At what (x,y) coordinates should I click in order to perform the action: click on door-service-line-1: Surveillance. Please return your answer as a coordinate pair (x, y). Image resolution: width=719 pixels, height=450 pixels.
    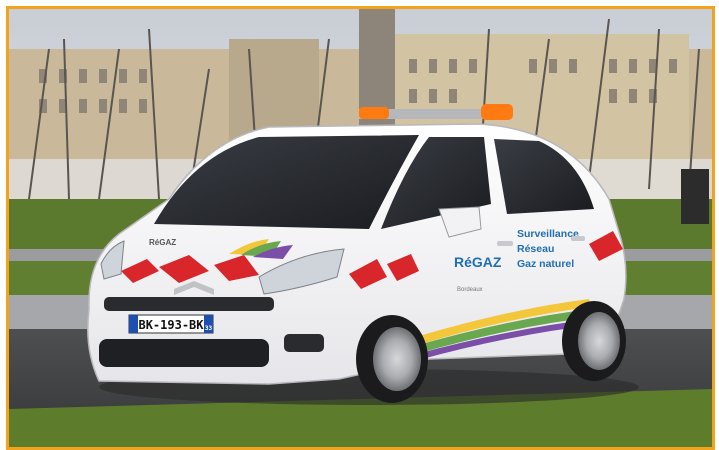
    Looking at the image, I should click on (548, 234).